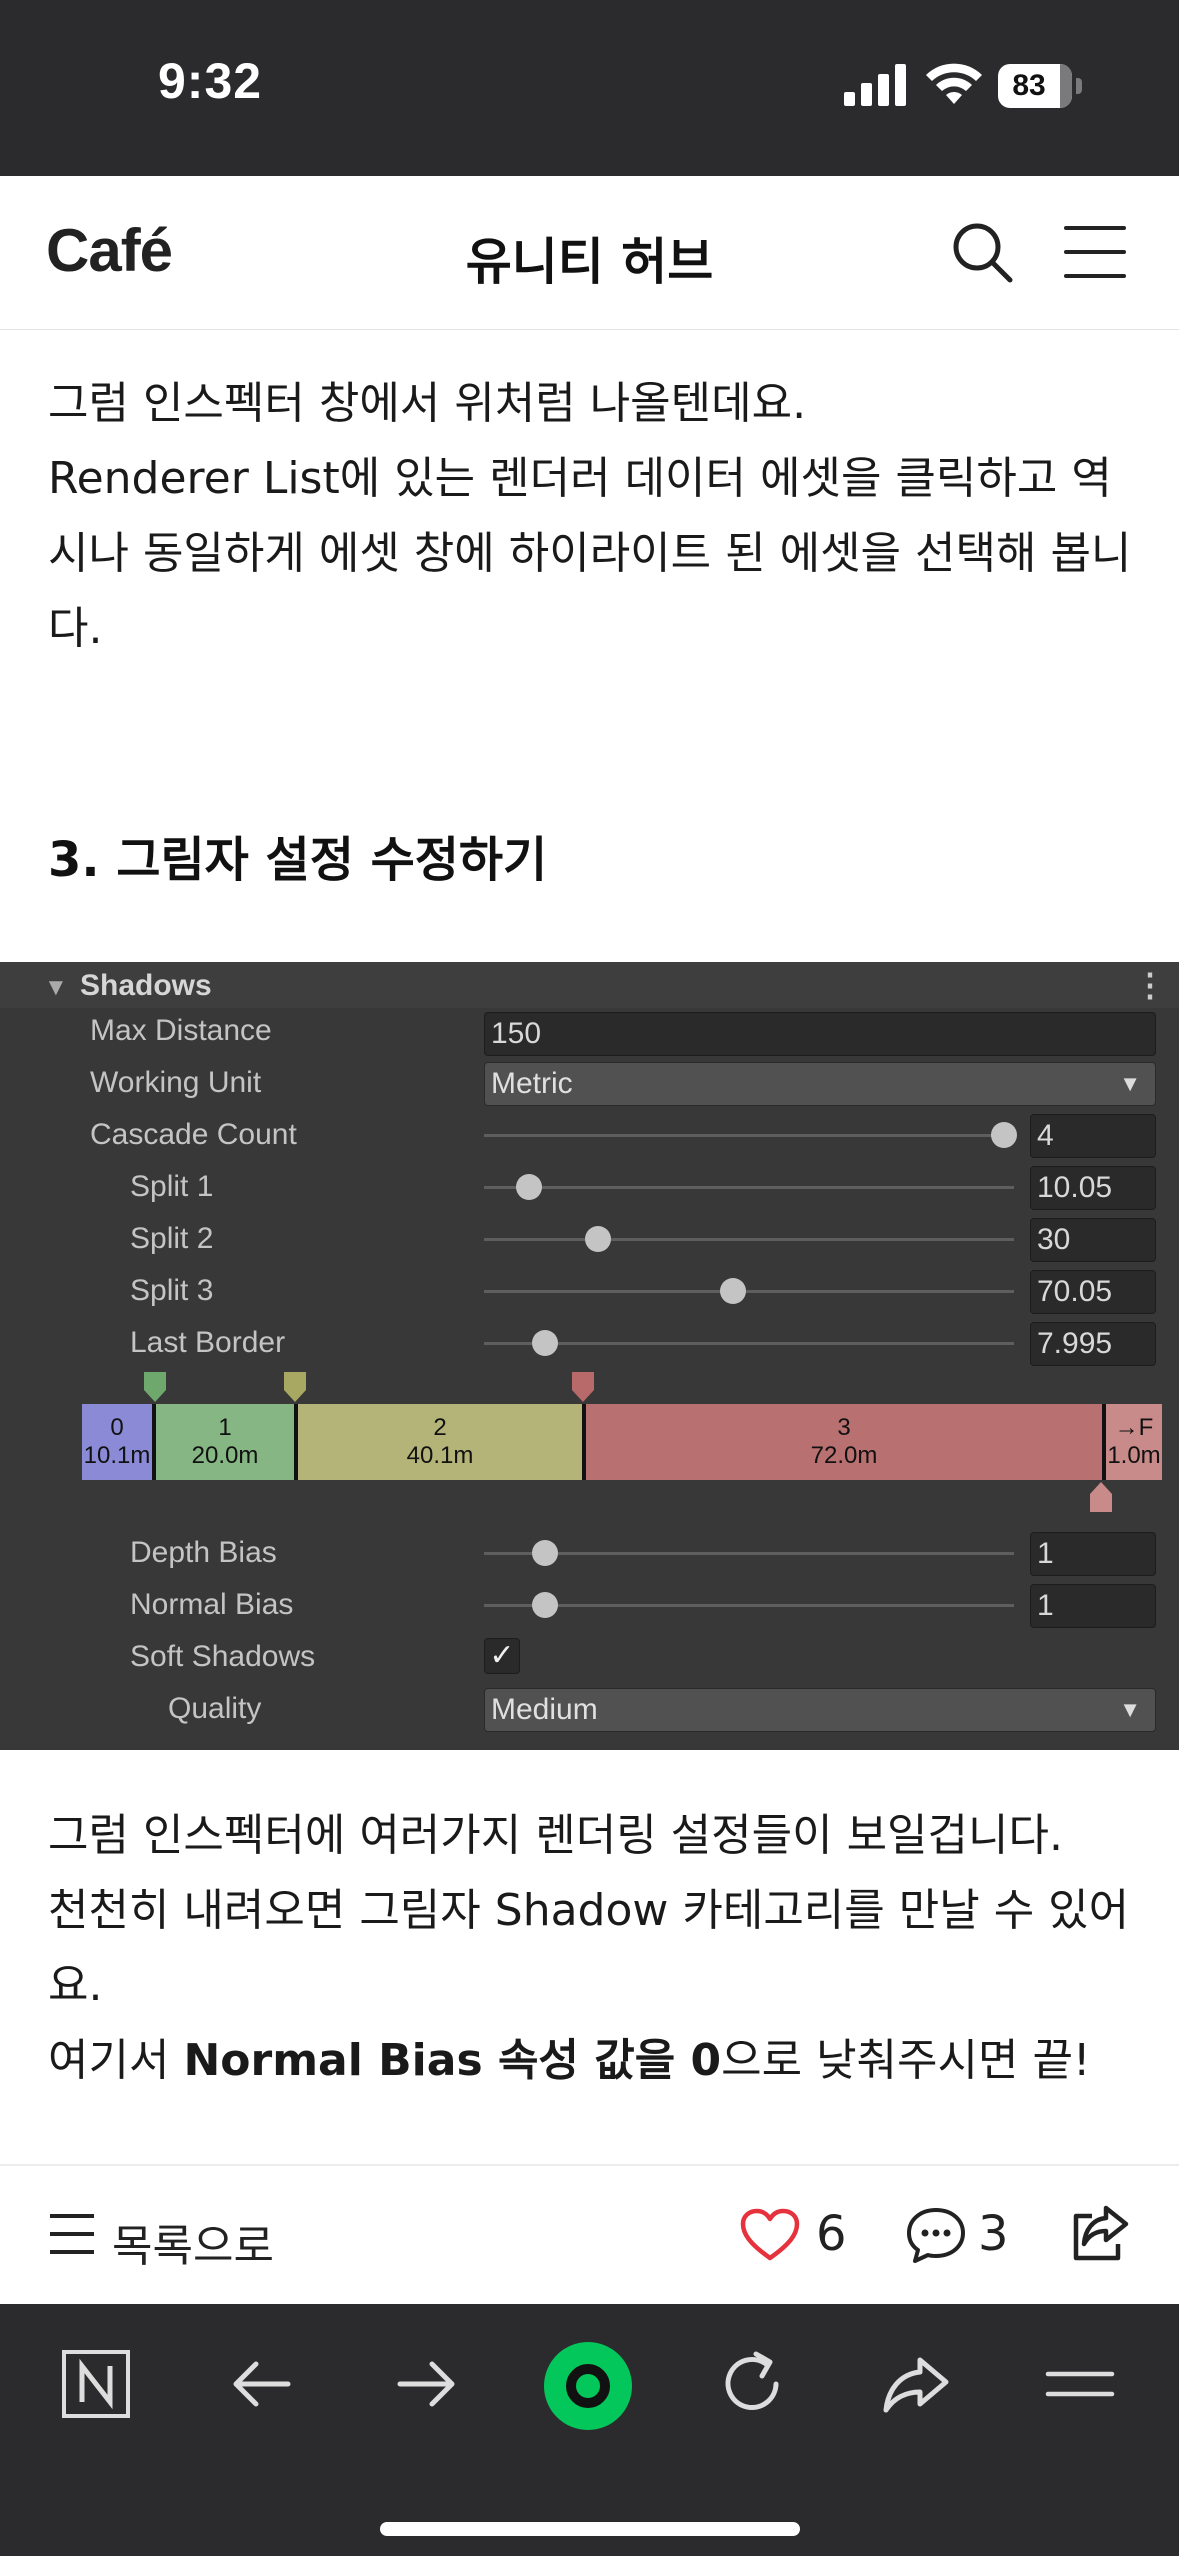 Image resolution: width=1179 pixels, height=2556 pixels. What do you see at coordinates (119, 1442) in the screenshot?
I see `cascade-segment-0: 0 10.1m` at bounding box center [119, 1442].